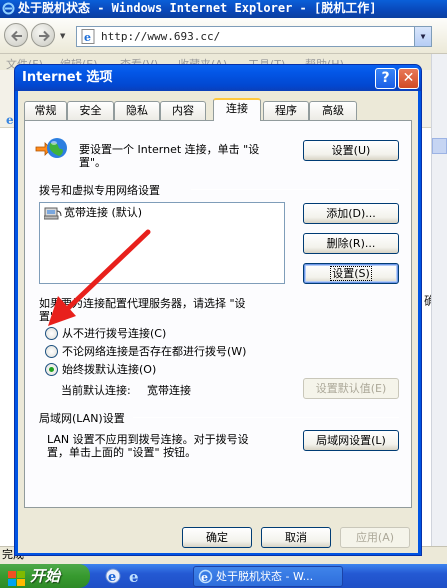 Image resolution: width=447 pixels, height=588 pixels. Describe the element at coordinates (51, 333) in the screenshot. I see `radio-never-dial-circle` at that location.